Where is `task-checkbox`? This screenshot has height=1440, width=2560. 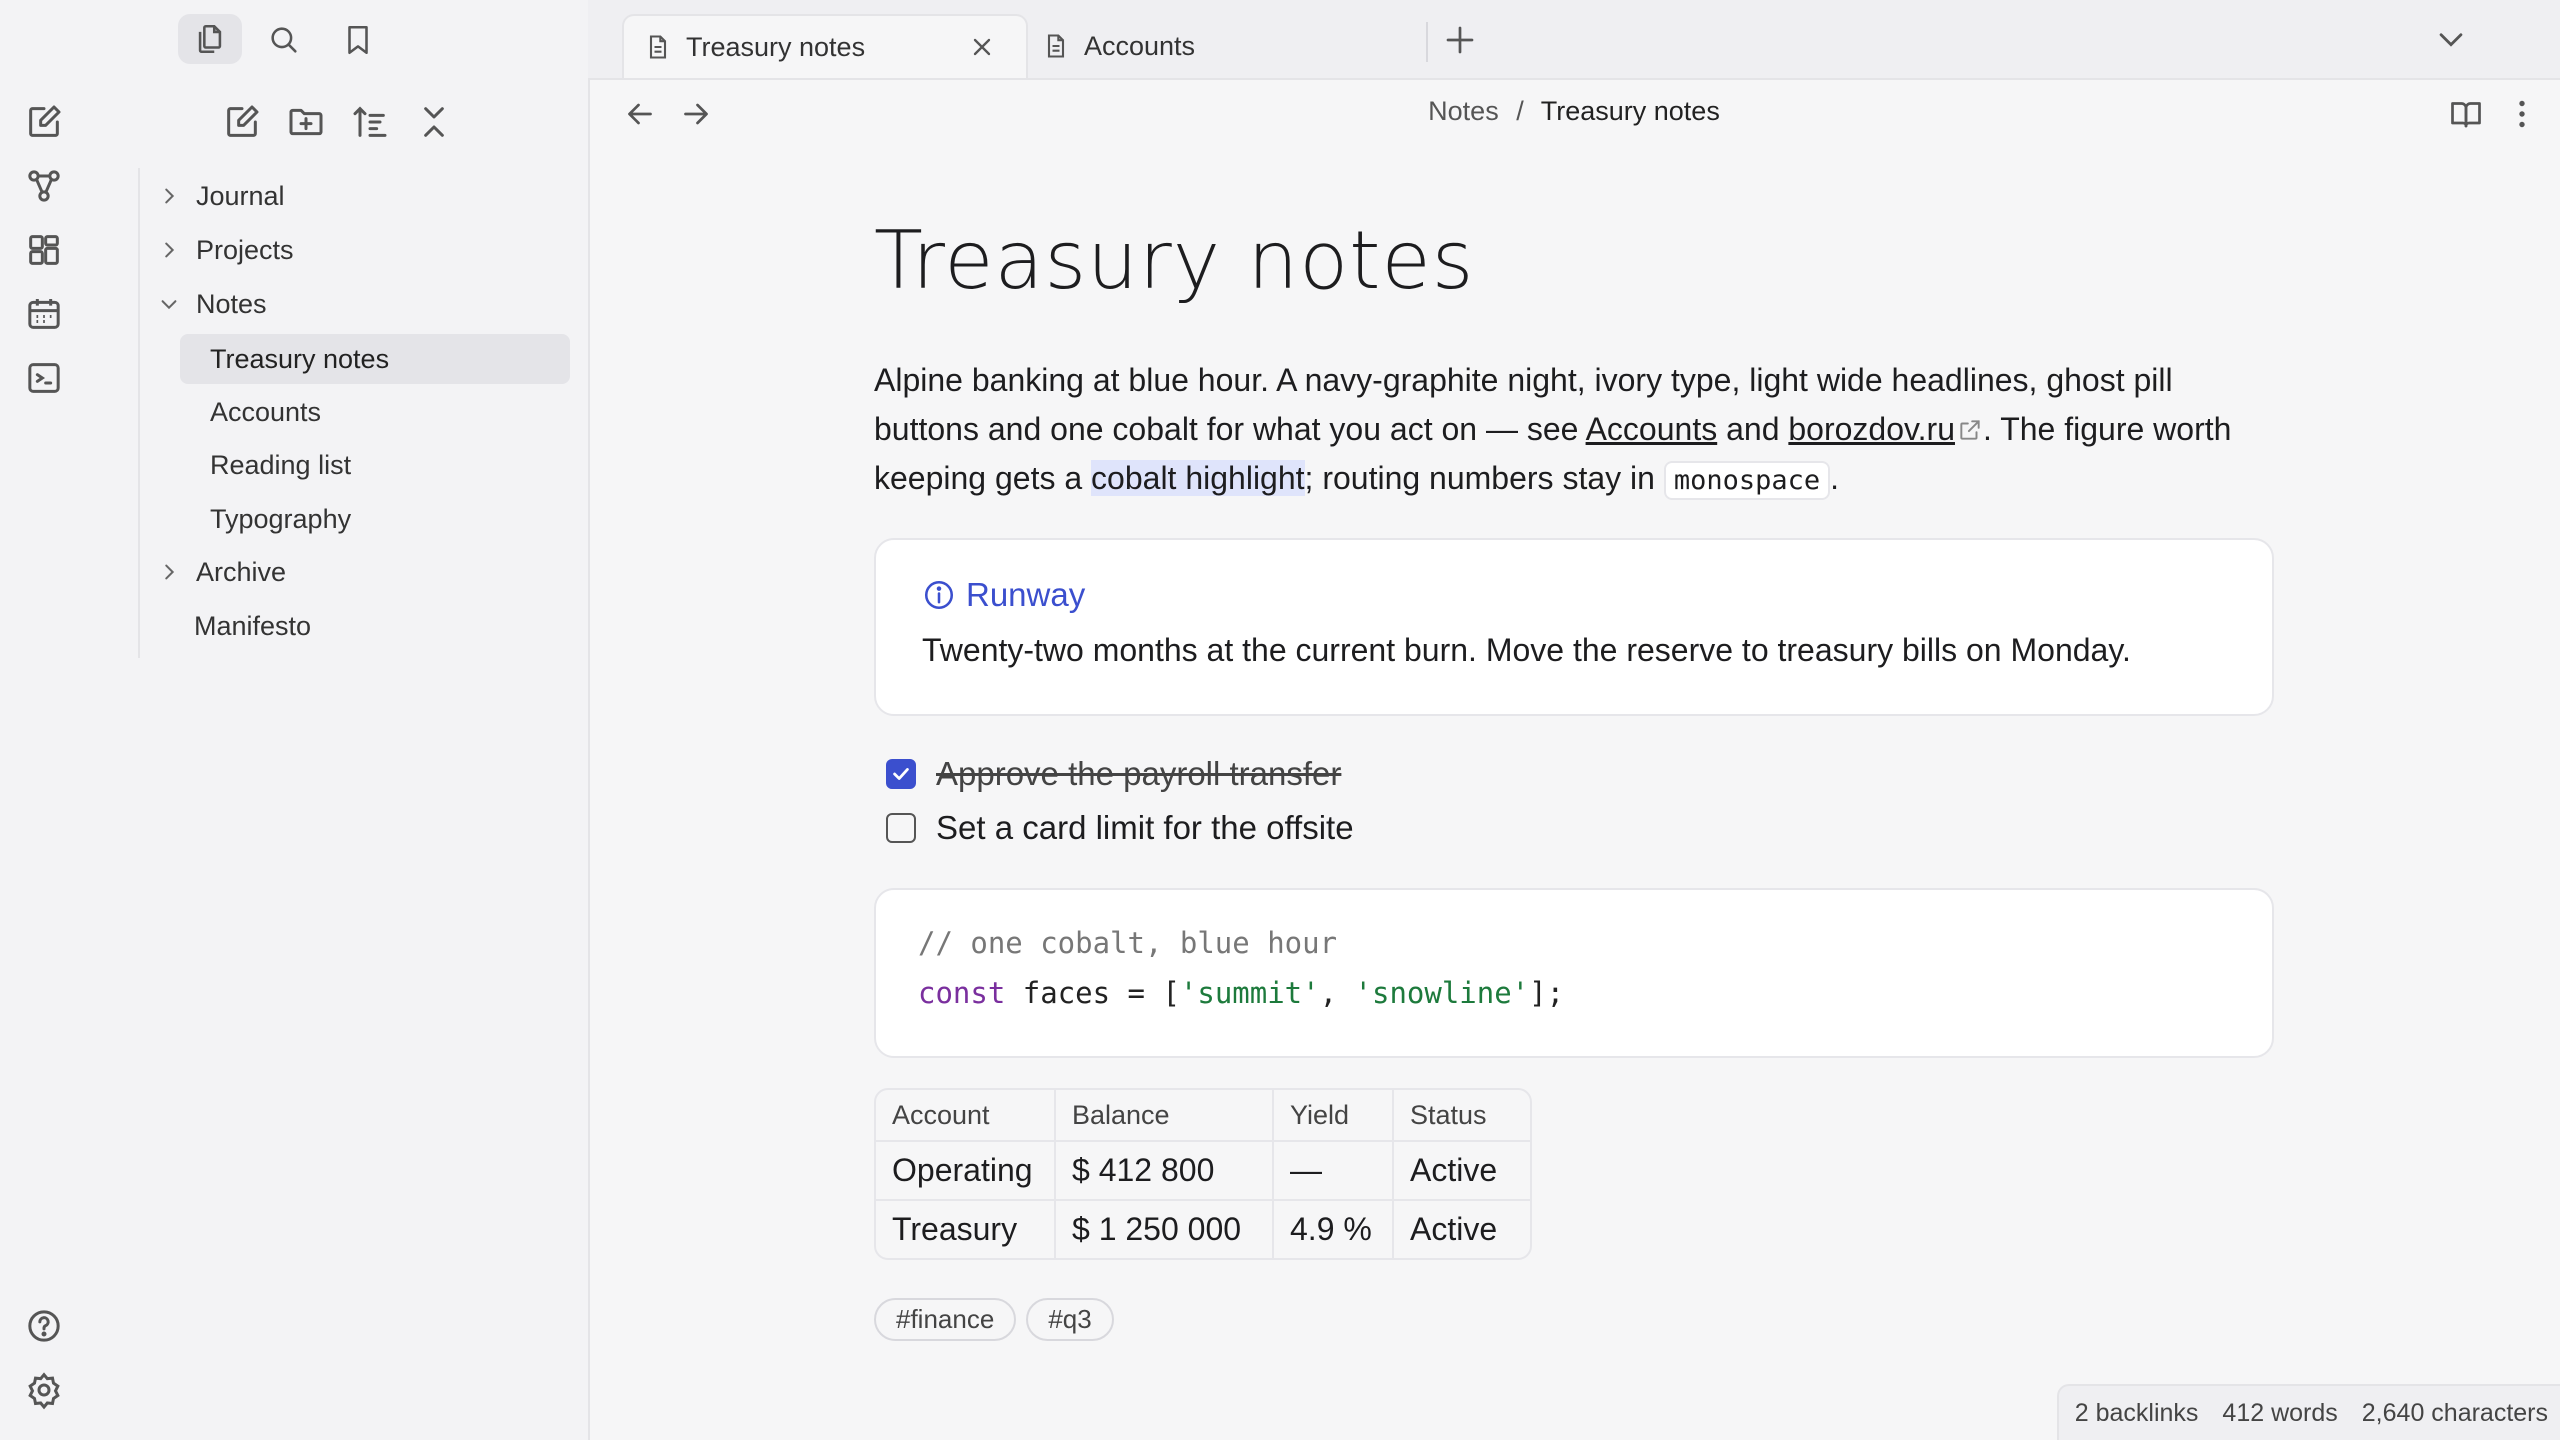
task-checkbox is located at coordinates (901, 828).